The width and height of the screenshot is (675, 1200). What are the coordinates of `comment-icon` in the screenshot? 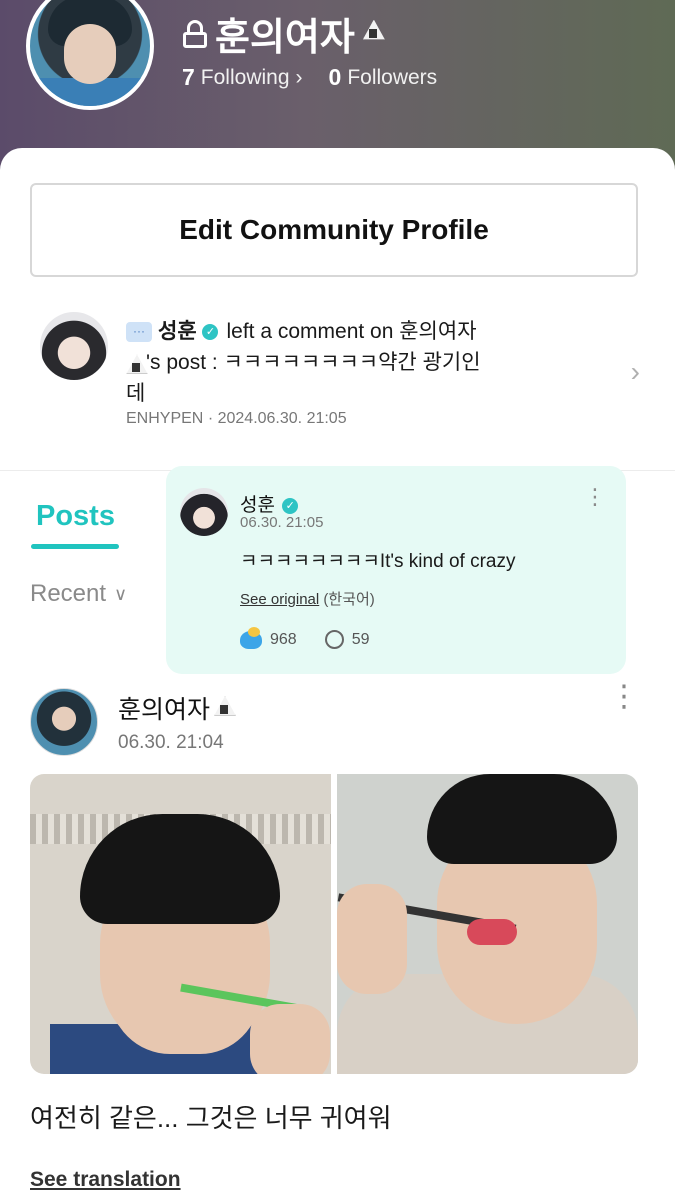 It's located at (334, 639).